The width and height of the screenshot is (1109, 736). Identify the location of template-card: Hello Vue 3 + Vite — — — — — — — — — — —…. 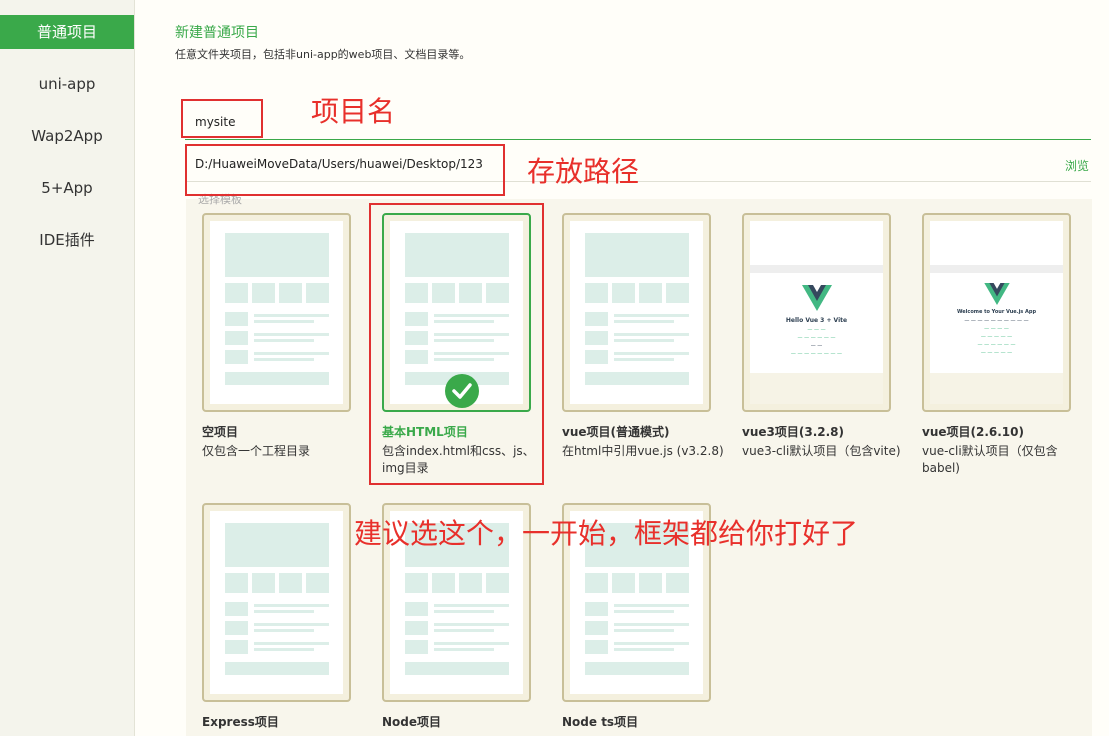
(816, 312).